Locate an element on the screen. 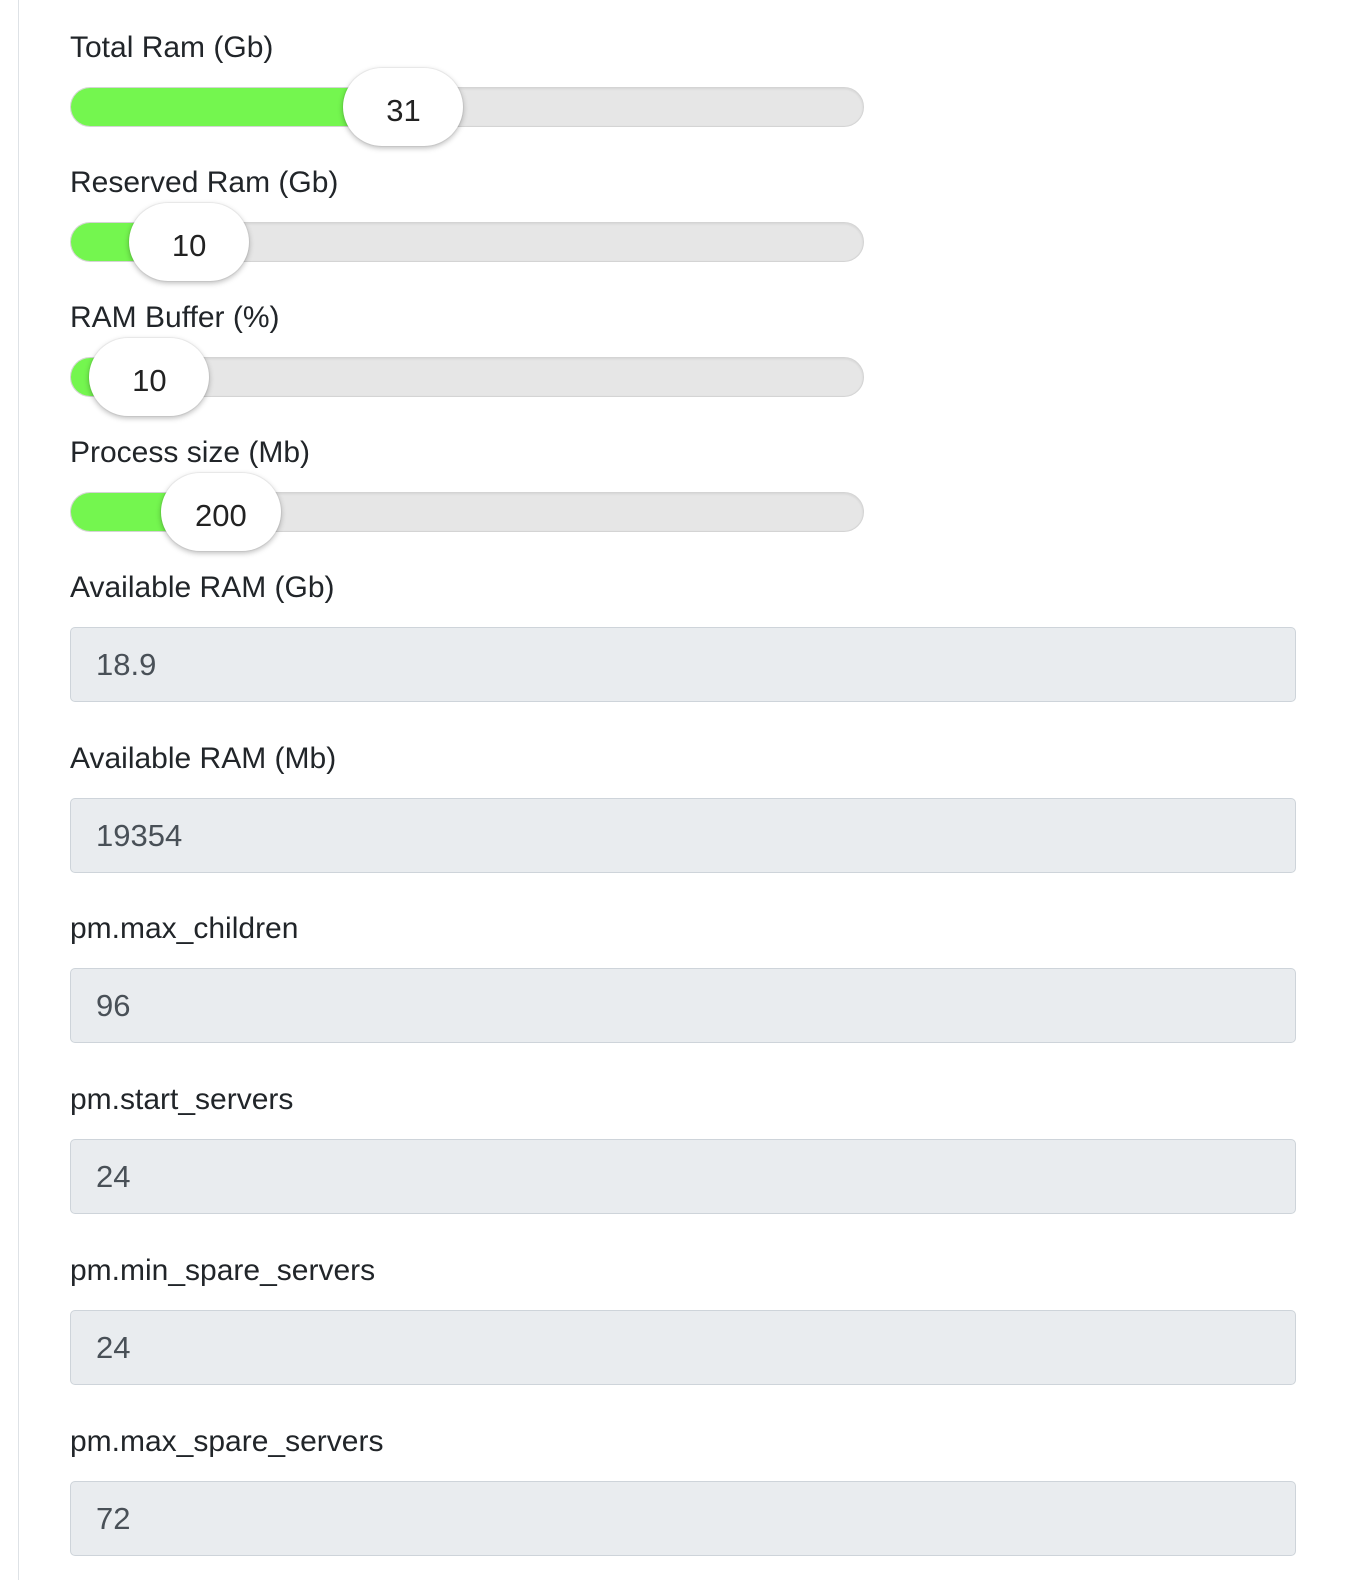 The width and height of the screenshot is (1350, 1580). ram-buffer-label: RAM Buffer (%) is located at coordinates (175, 317).